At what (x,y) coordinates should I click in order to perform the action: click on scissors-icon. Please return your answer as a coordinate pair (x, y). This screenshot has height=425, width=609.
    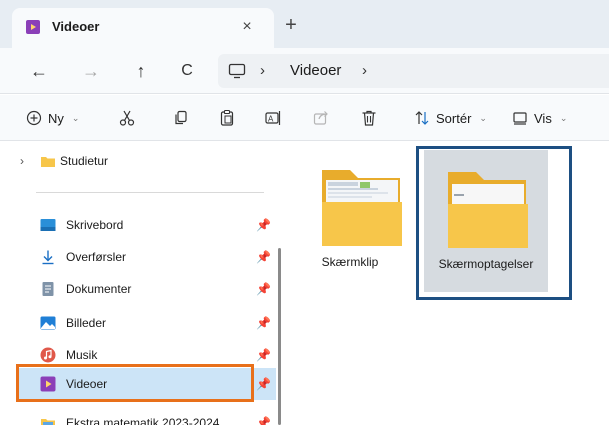
    Looking at the image, I should click on (127, 118).